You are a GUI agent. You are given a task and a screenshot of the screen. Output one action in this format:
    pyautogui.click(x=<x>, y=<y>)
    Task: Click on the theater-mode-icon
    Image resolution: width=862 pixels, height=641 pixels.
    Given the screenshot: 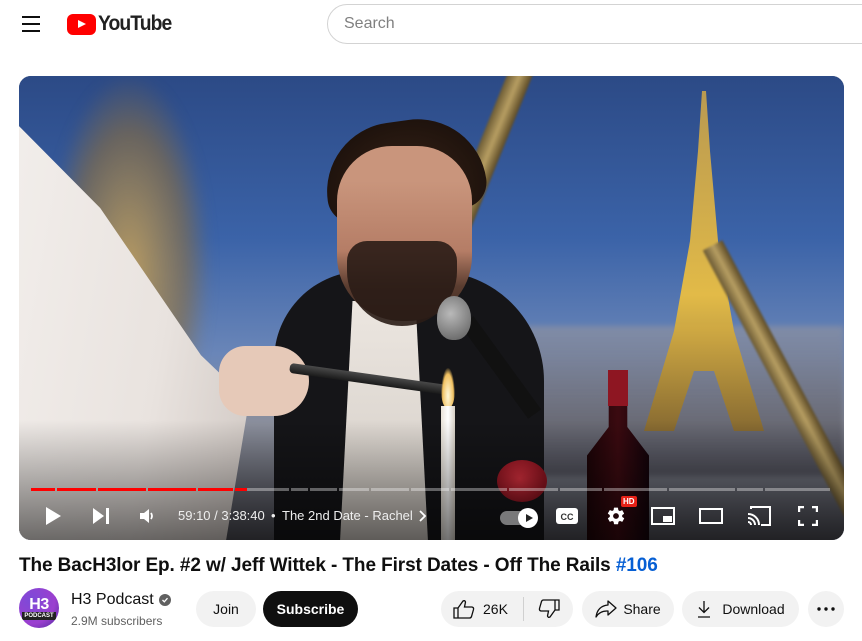 What is the action you would take?
    pyautogui.click(x=711, y=516)
    